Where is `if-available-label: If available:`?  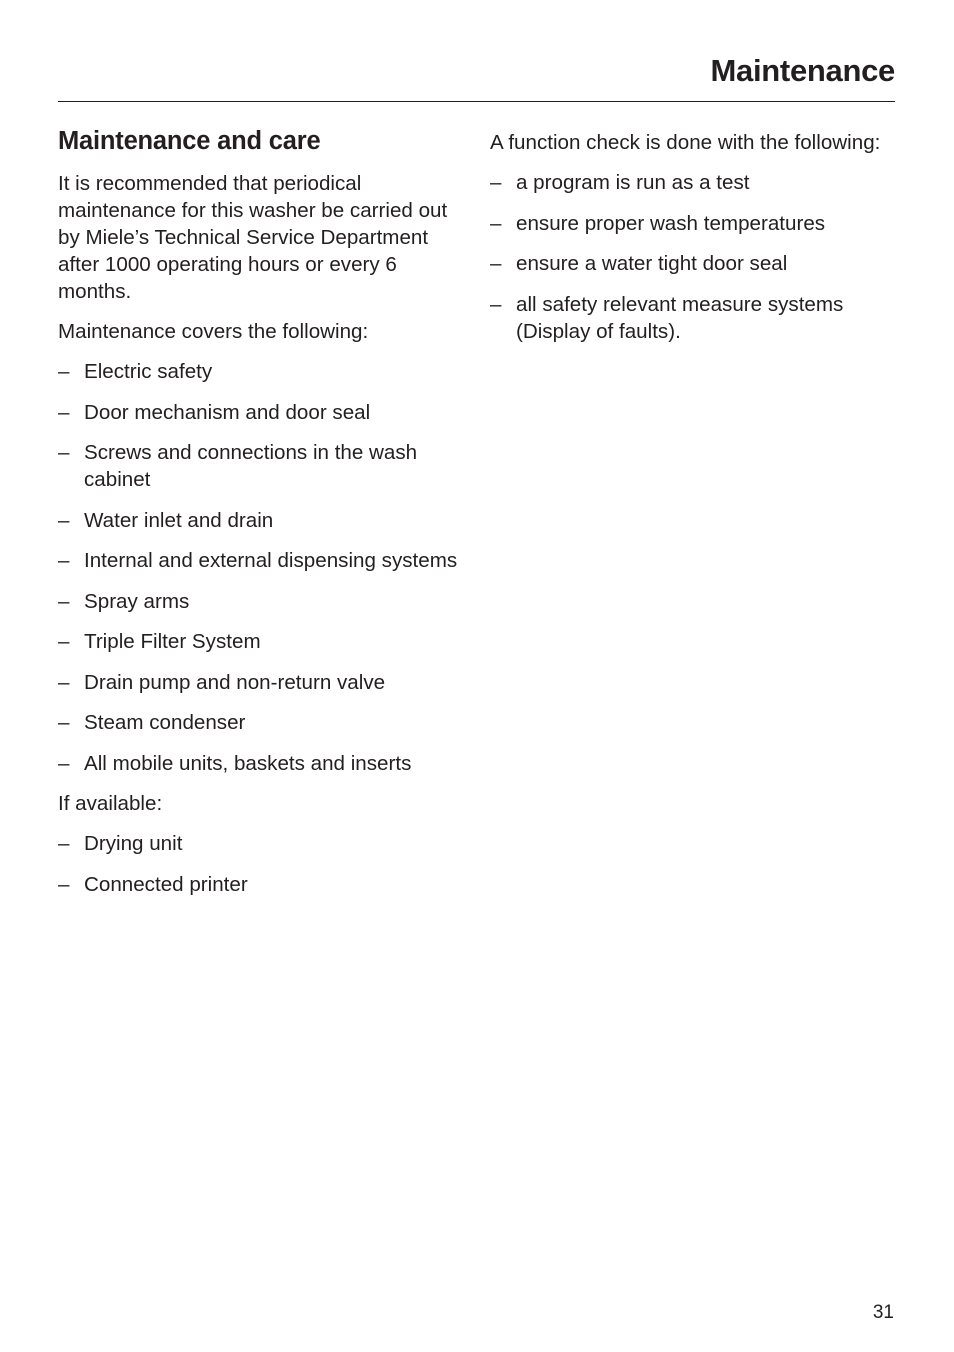 if-available-label: If available: is located at coordinates (110, 803).